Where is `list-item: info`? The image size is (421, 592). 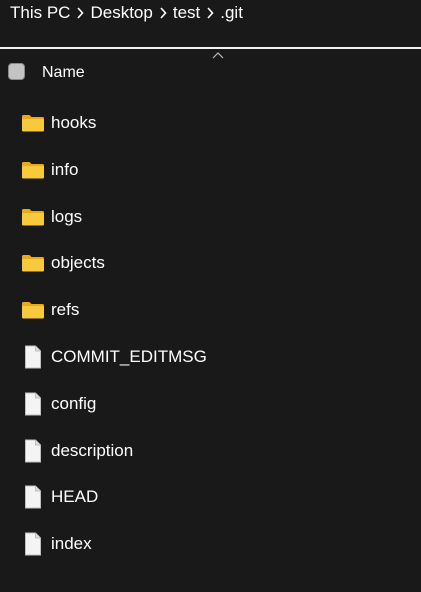 list-item: info is located at coordinates (210, 170).